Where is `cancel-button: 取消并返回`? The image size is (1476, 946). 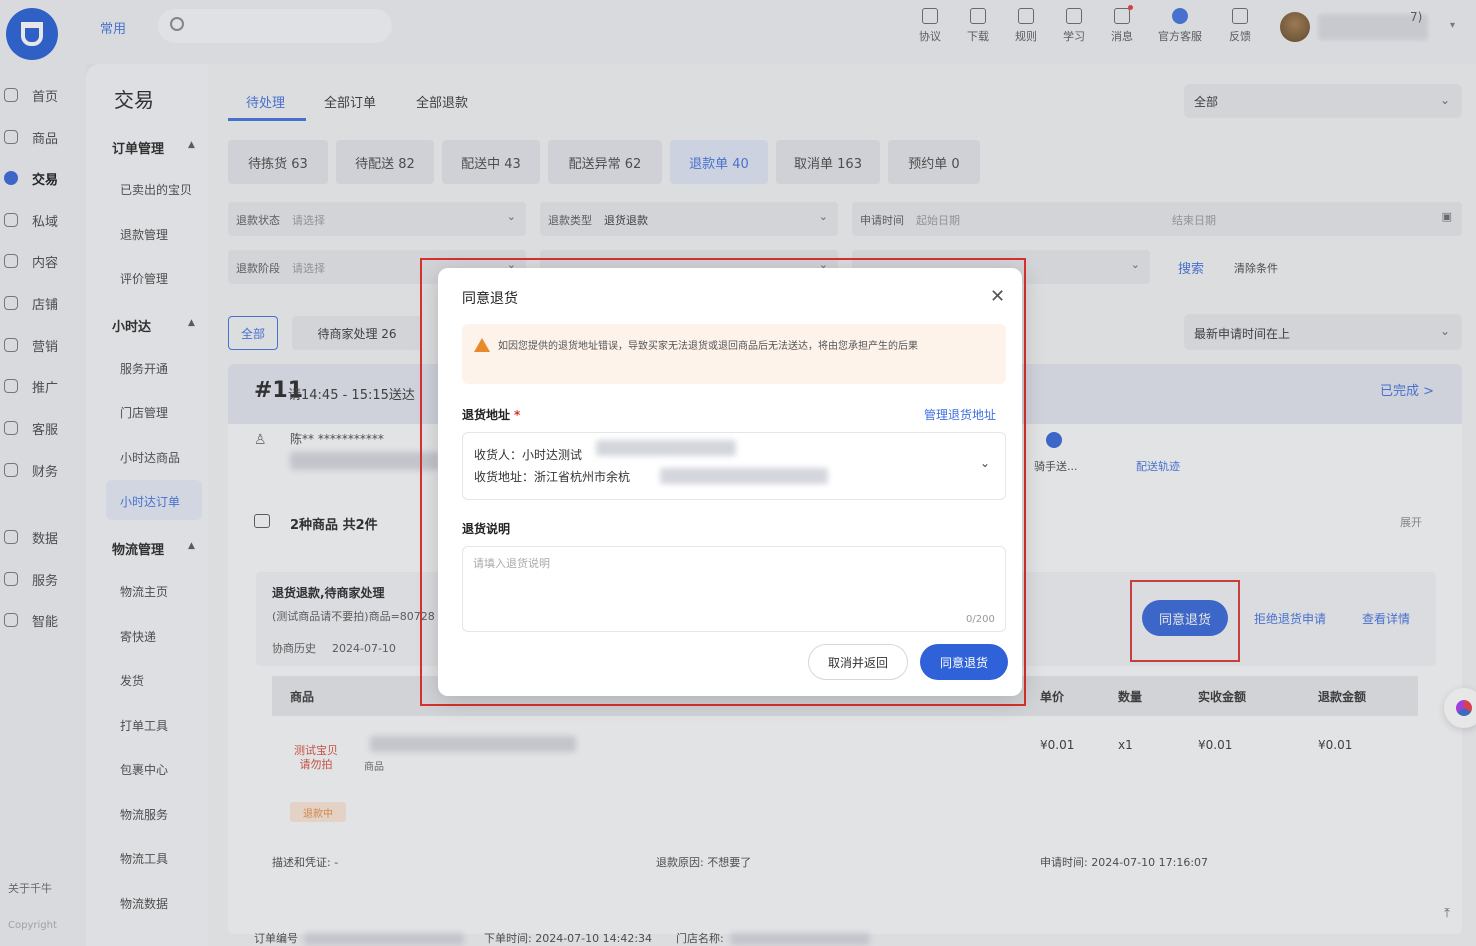
cancel-button: 取消并返回 is located at coordinates (858, 662).